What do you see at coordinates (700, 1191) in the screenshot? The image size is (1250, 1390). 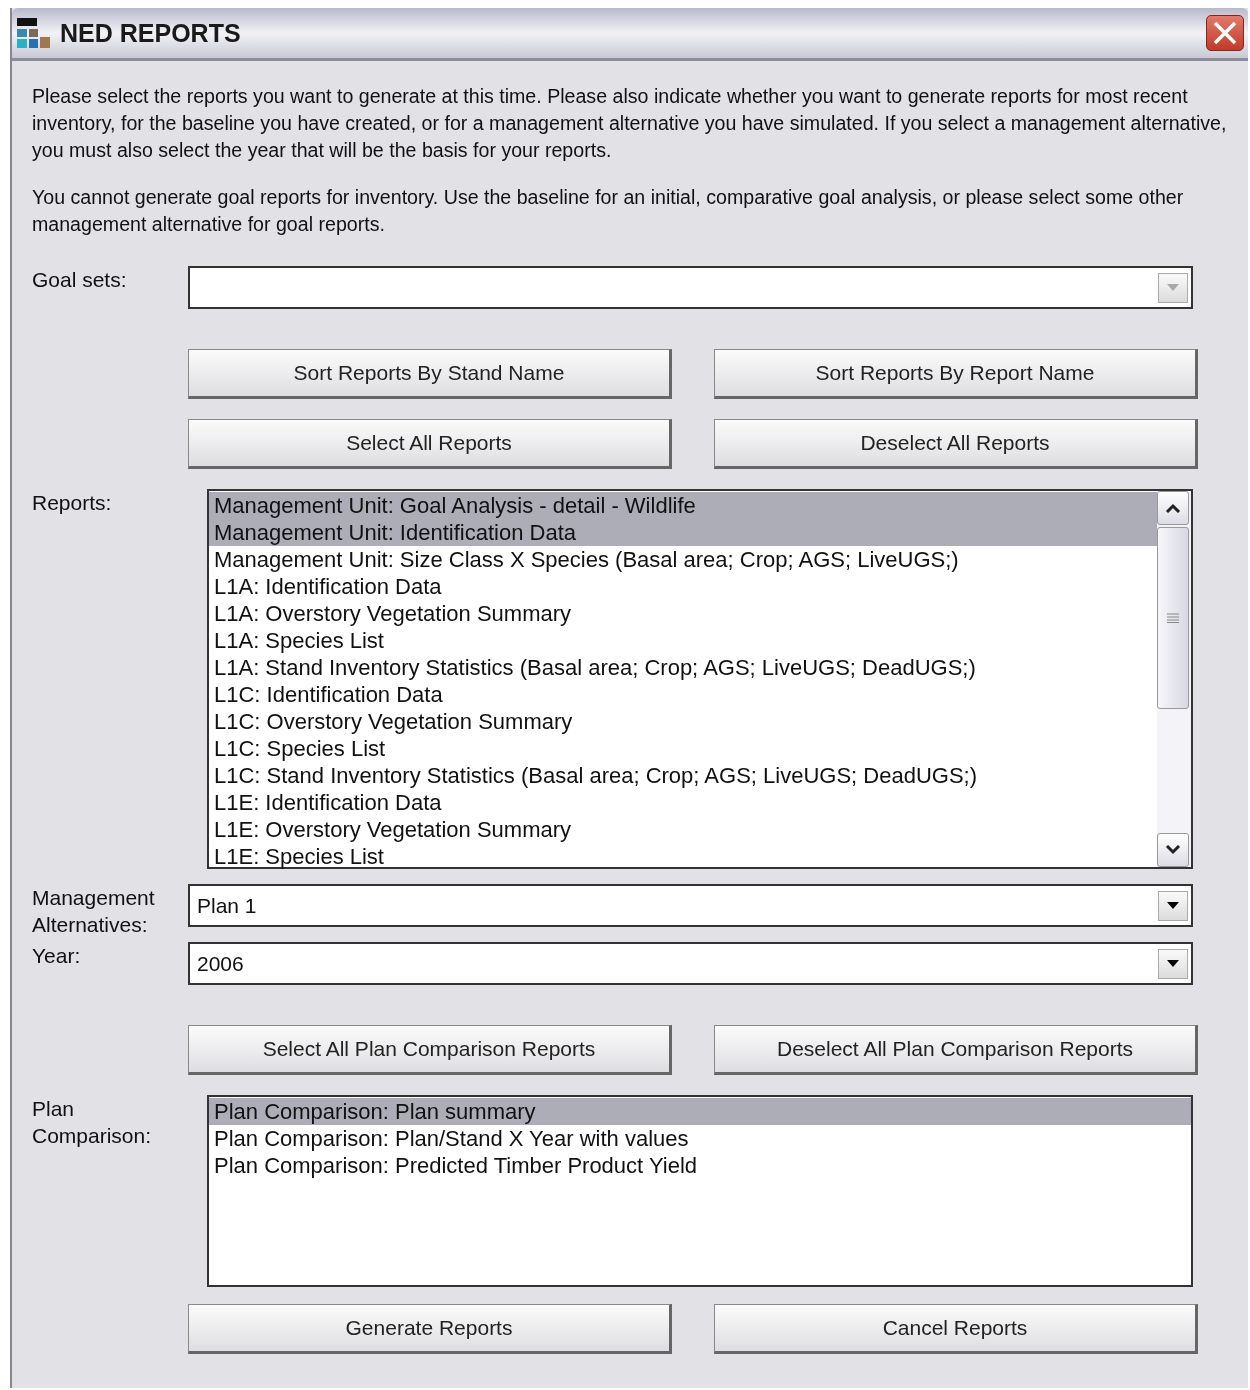 I see `plan-comparison-list: Plan Comparison: Plan summary Plan Comparison: Plan/Stand X Year with values Plan Comparison: Predicted Timber Product Yield` at bounding box center [700, 1191].